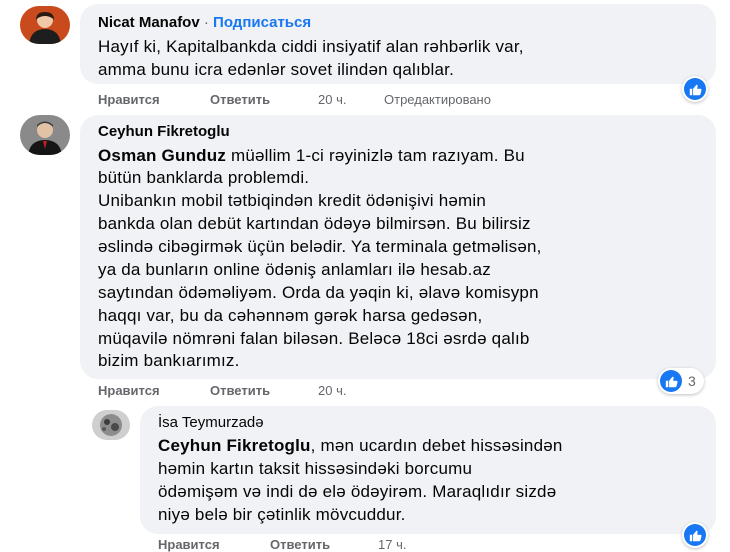 The width and height of the screenshot is (730, 552). What do you see at coordinates (437, 99) in the screenshot?
I see `edited-label: Отредактировано` at bounding box center [437, 99].